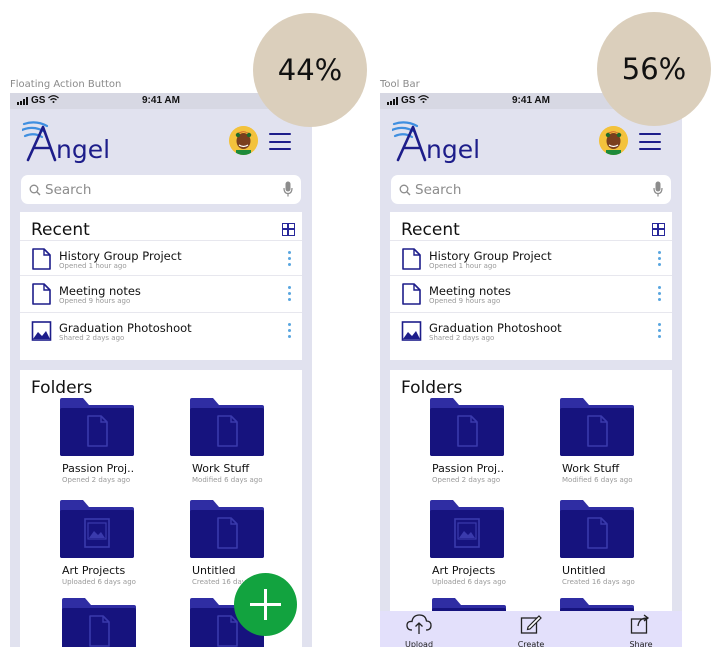  What do you see at coordinates (641, 643) in the screenshot?
I see `toolbar-label: Share` at bounding box center [641, 643].